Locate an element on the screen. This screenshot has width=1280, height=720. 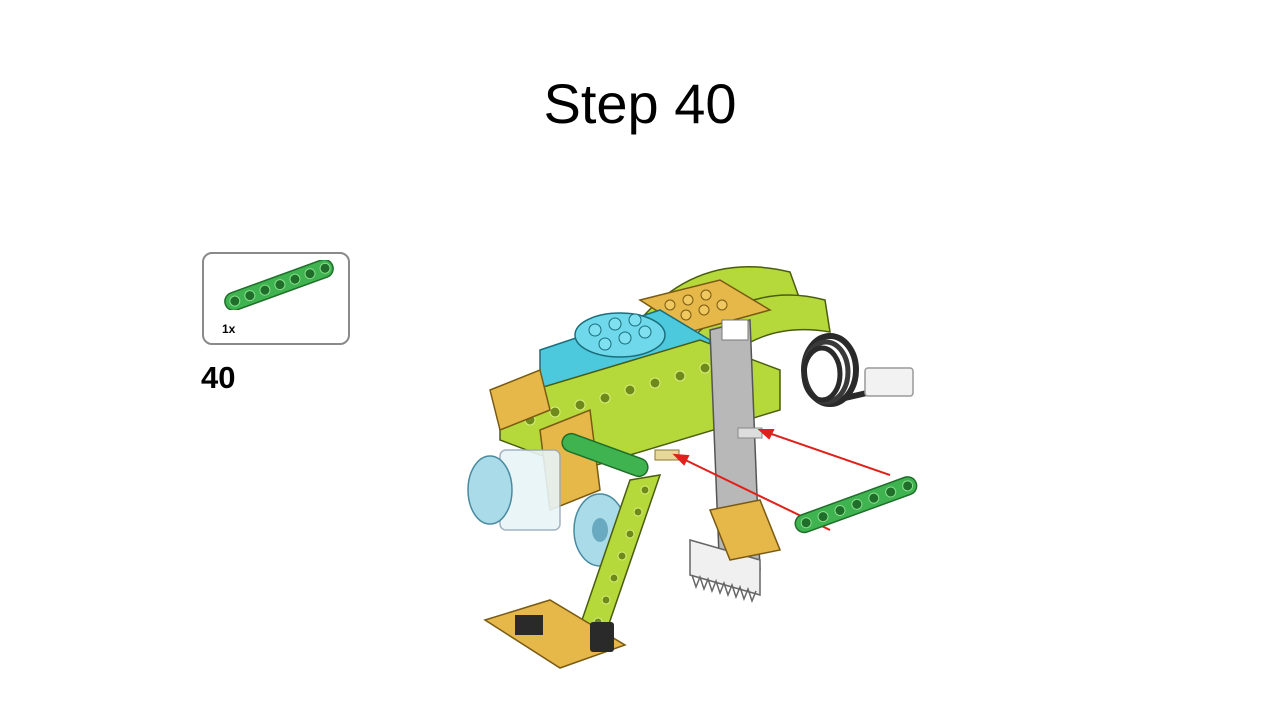
parts-callout: 1x is located at coordinates (276, 298).